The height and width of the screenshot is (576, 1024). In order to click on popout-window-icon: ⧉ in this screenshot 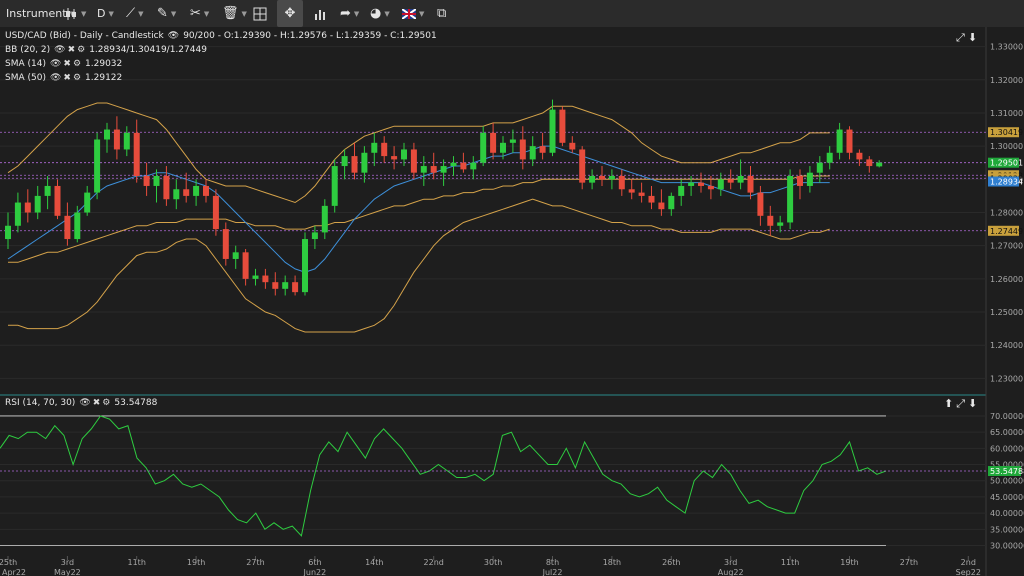, I will do `click(442, 13)`.